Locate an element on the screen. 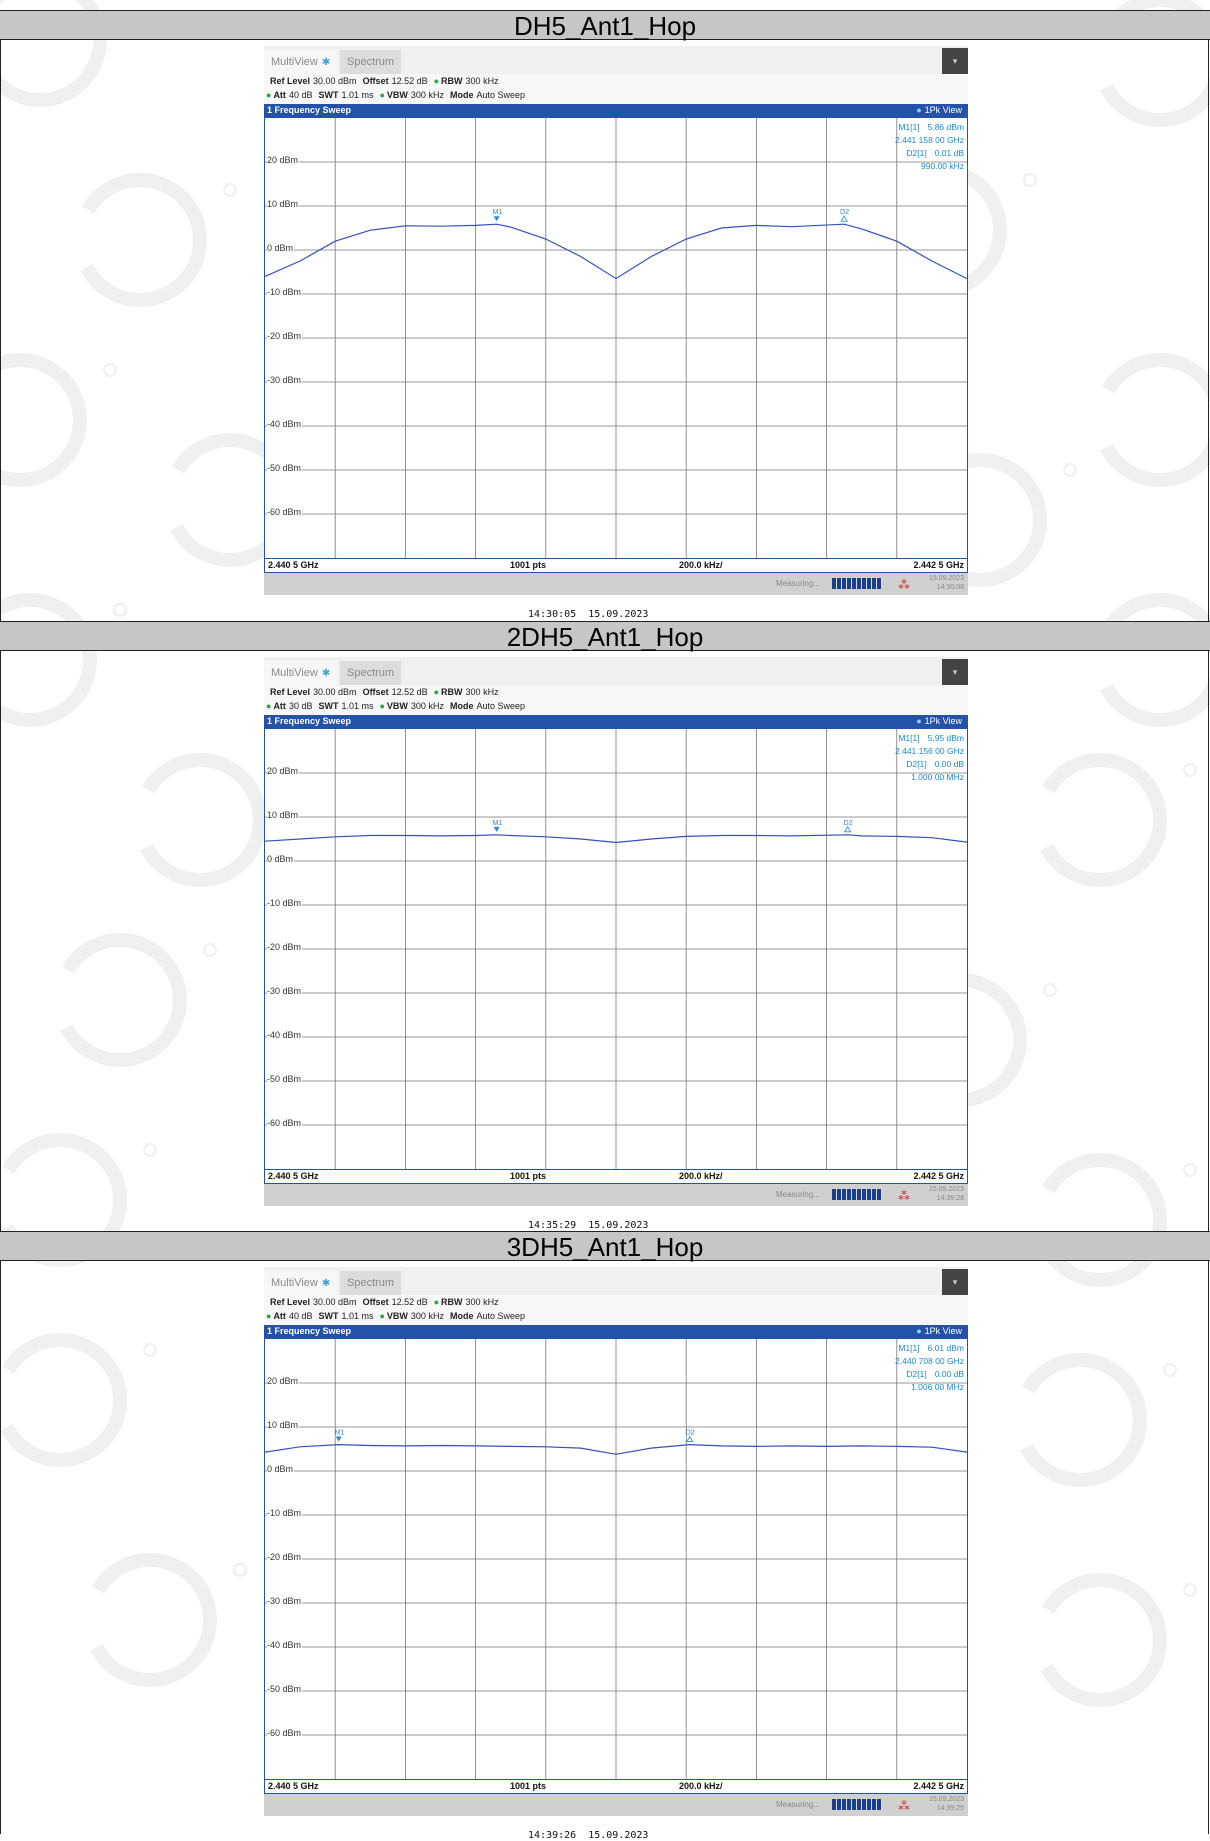 The width and height of the screenshot is (1210, 1841). tab-spectrum-label: Spectrum is located at coordinates (371, 62).